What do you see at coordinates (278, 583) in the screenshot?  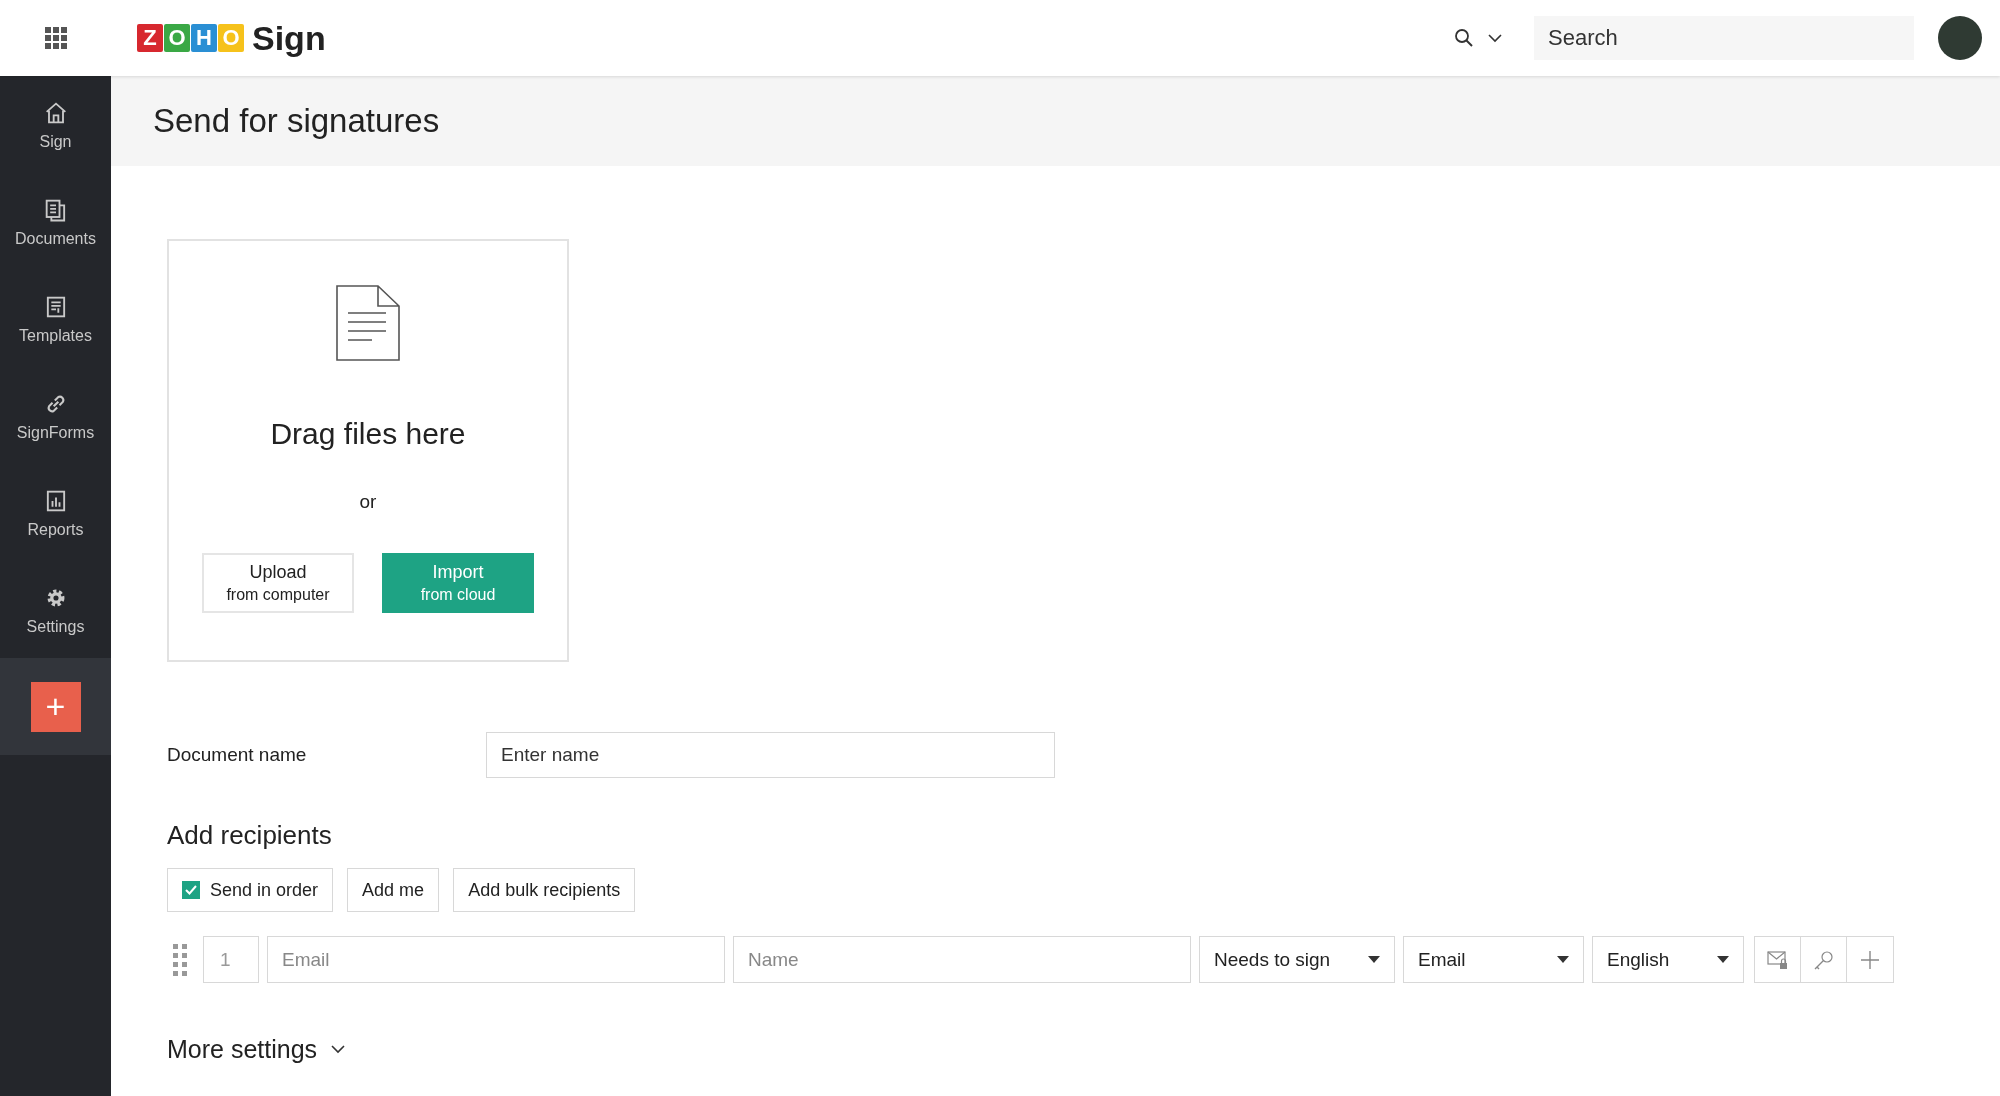 I see `upload-button: Upload from computer` at bounding box center [278, 583].